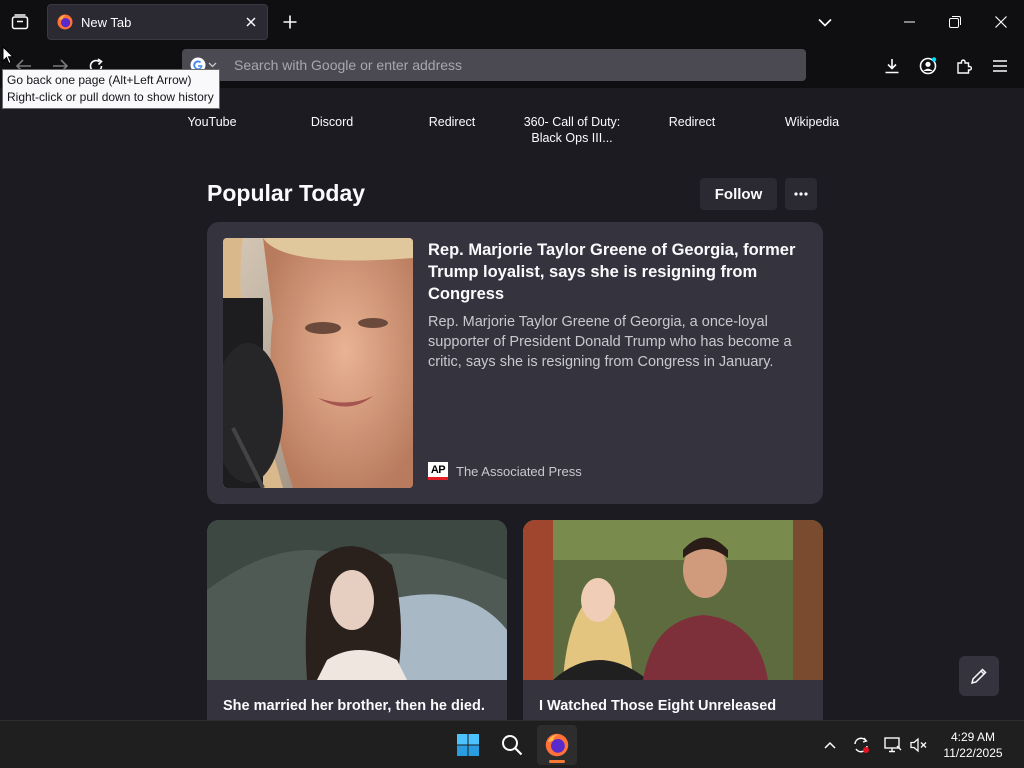 This screenshot has height=768, width=1024. I want to click on running-indicator, so click(557, 761).